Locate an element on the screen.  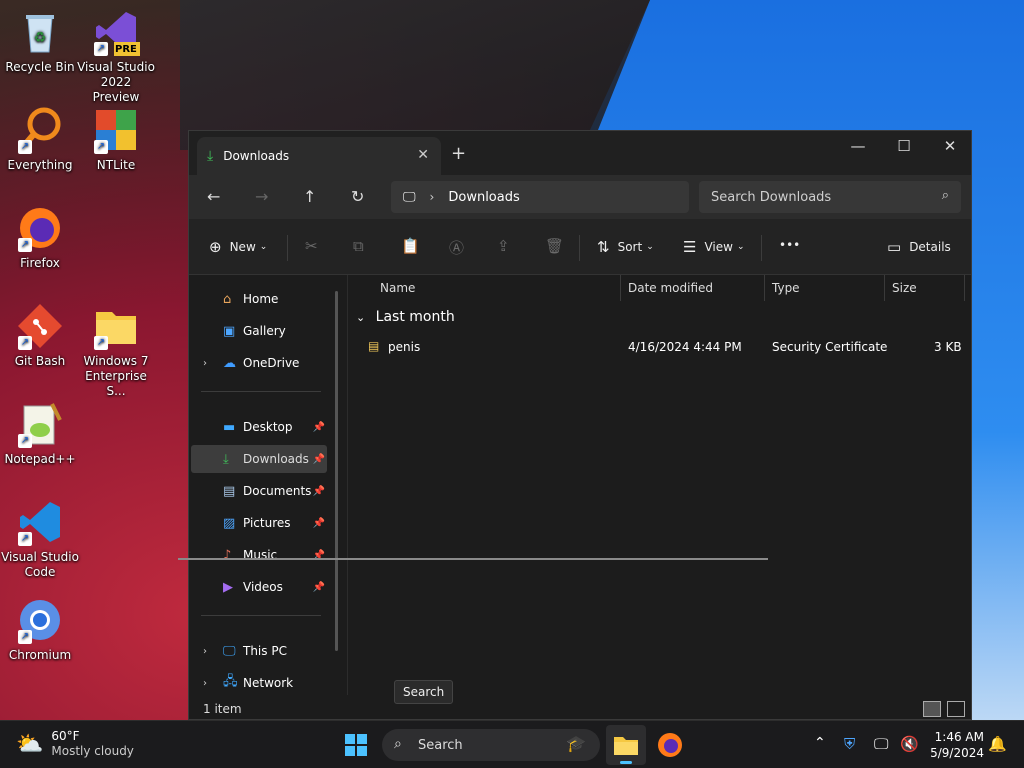
search-label: Search is located at coordinates (440, 745).